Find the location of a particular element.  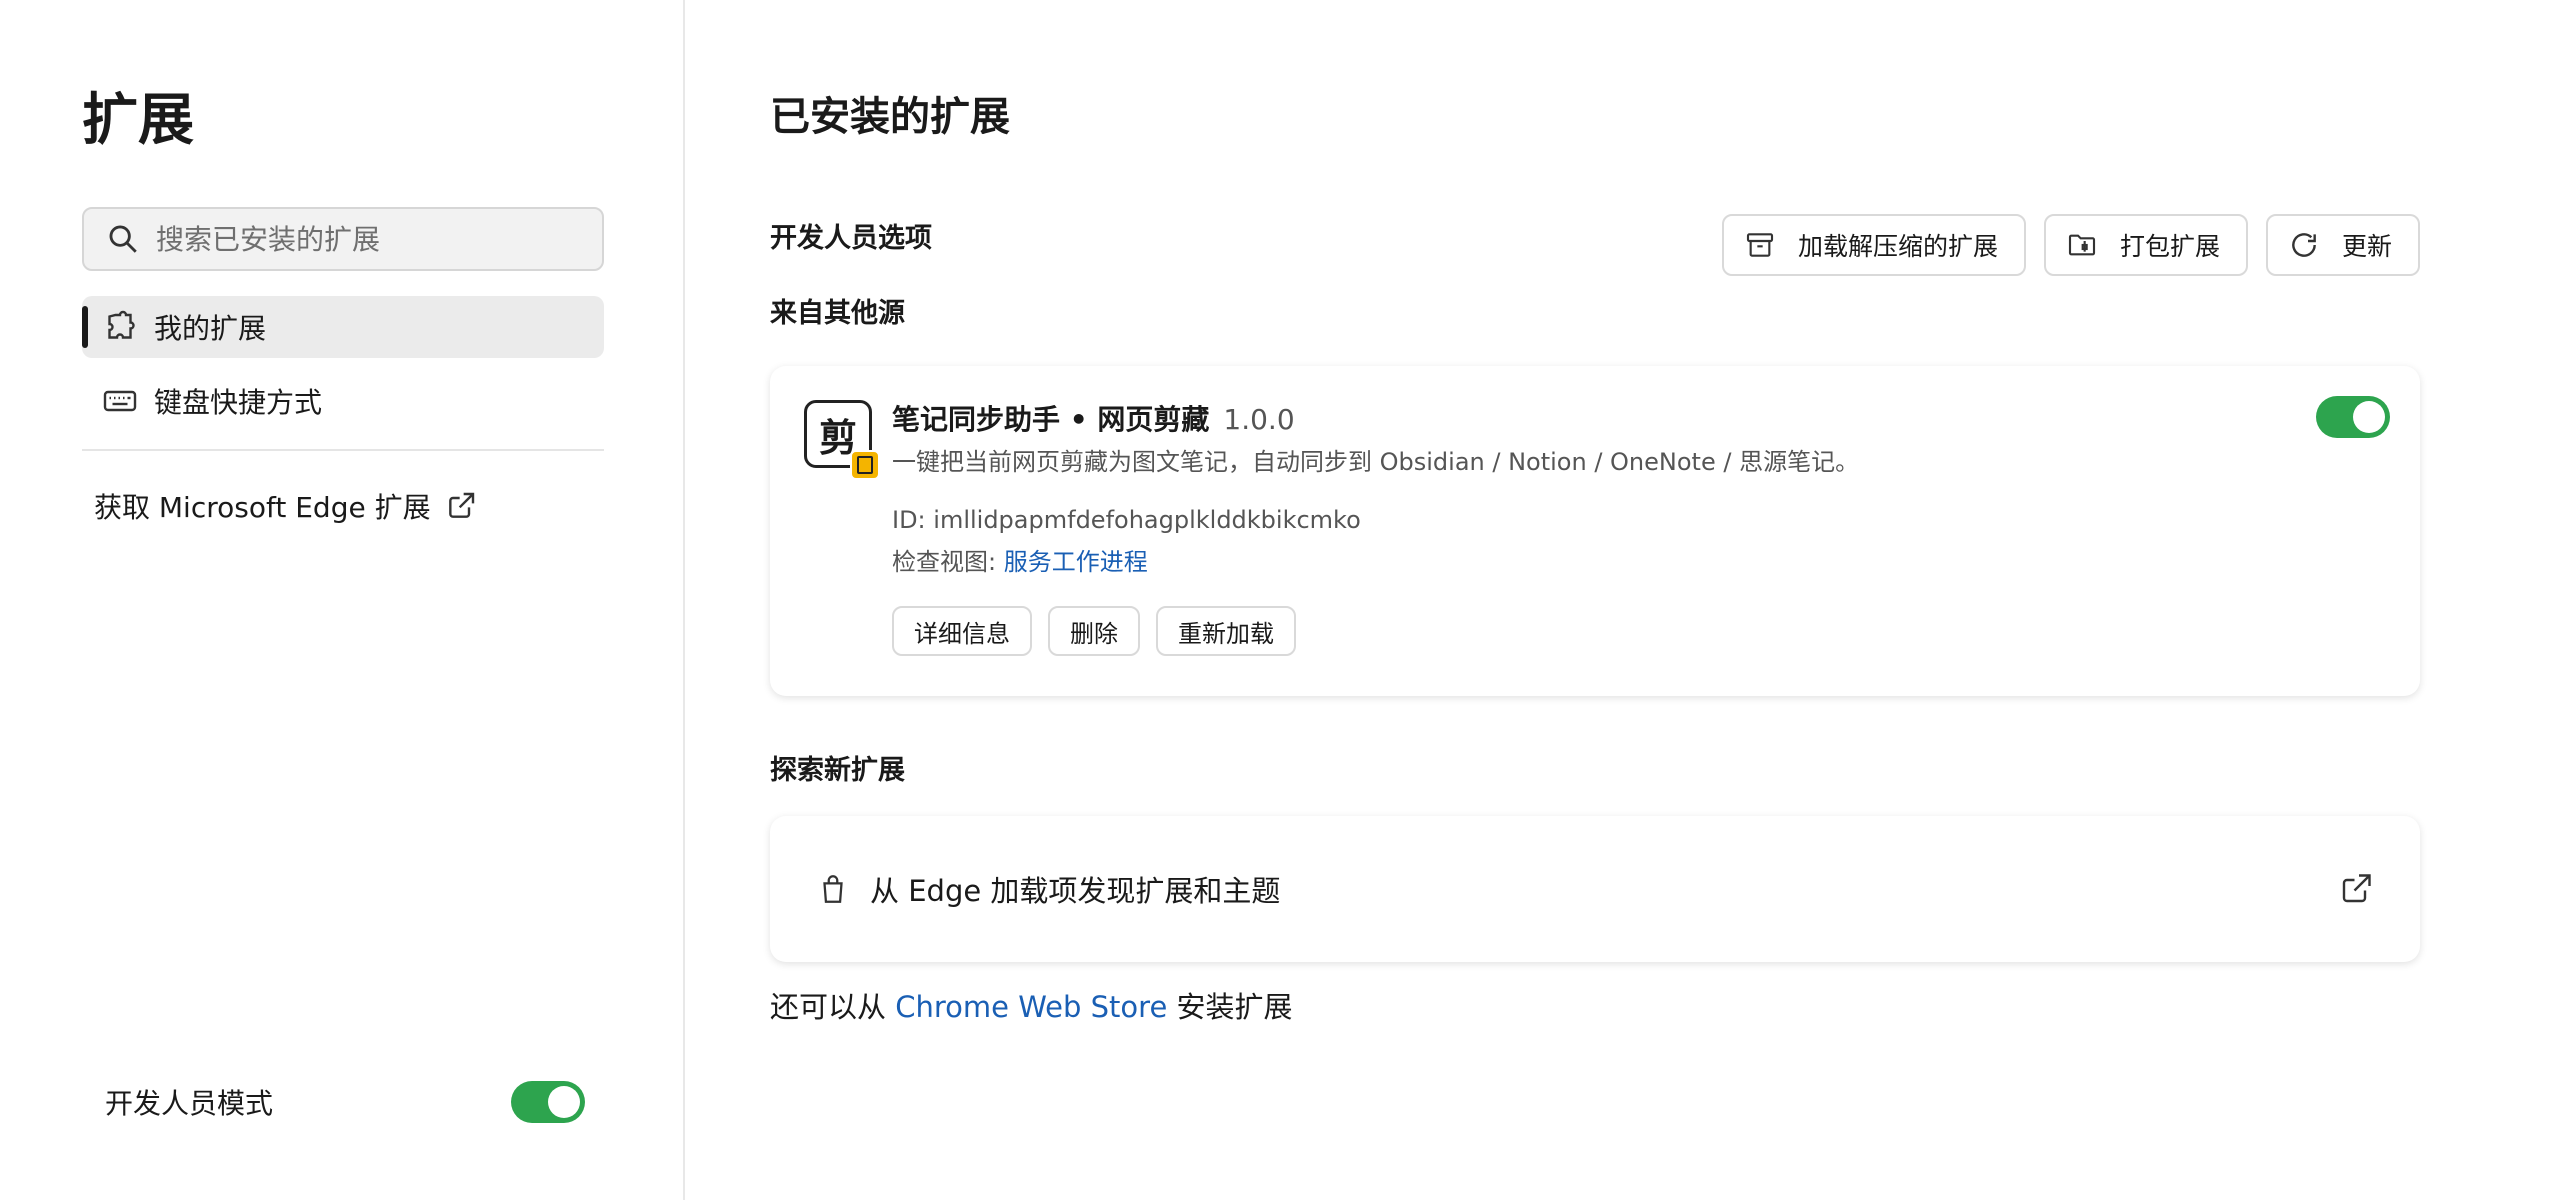

remove-button: 删除 is located at coordinates (1094, 631).